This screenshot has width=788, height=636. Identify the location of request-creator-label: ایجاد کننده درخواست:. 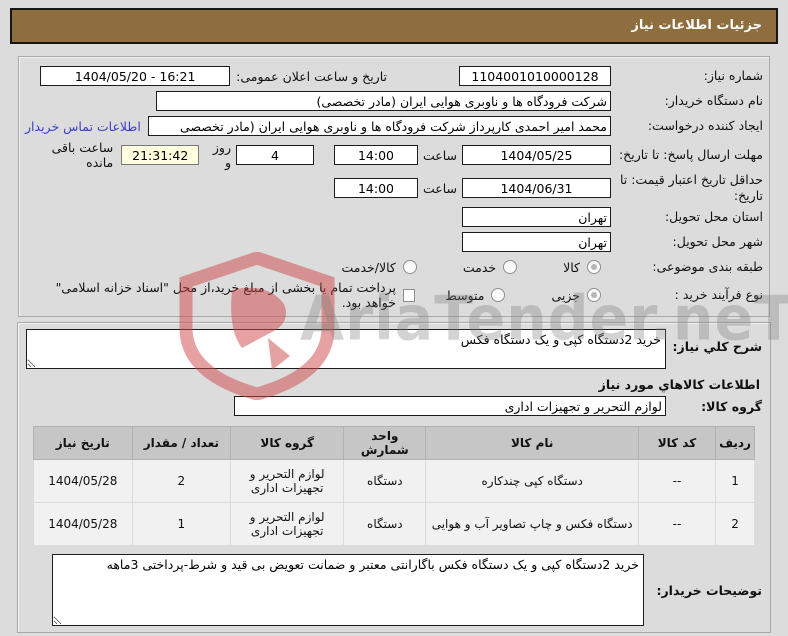
(705, 126).